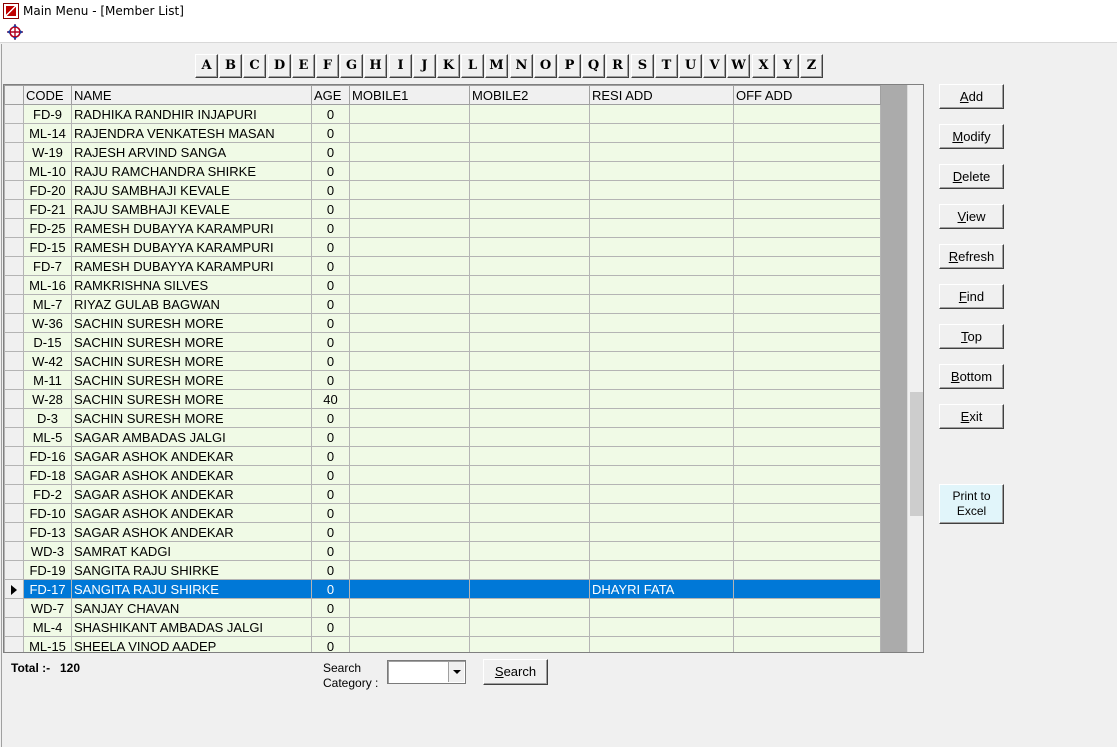  What do you see at coordinates (47, 513) in the screenshot?
I see `cell-code: FD-10` at bounding box center [47, 513].